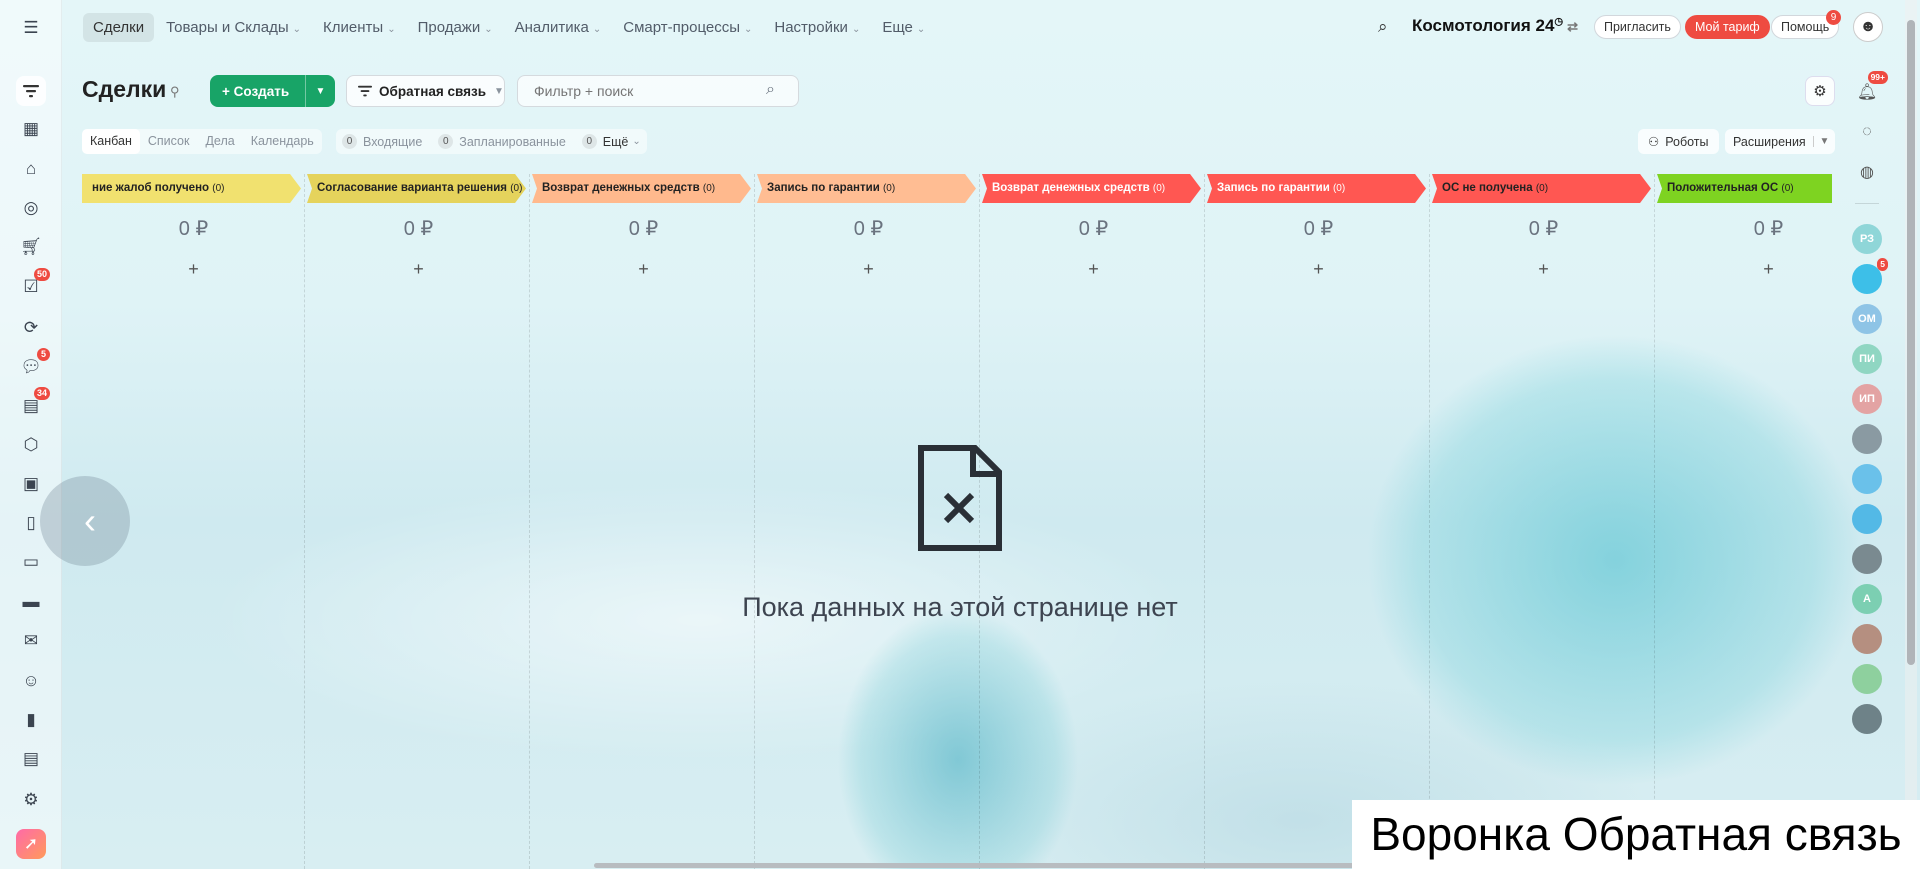 The image size is (1920, 869). Describe the element at coordinates (119, 27) in the screenshot. I see `nav-item-0: Сделки` at that location.